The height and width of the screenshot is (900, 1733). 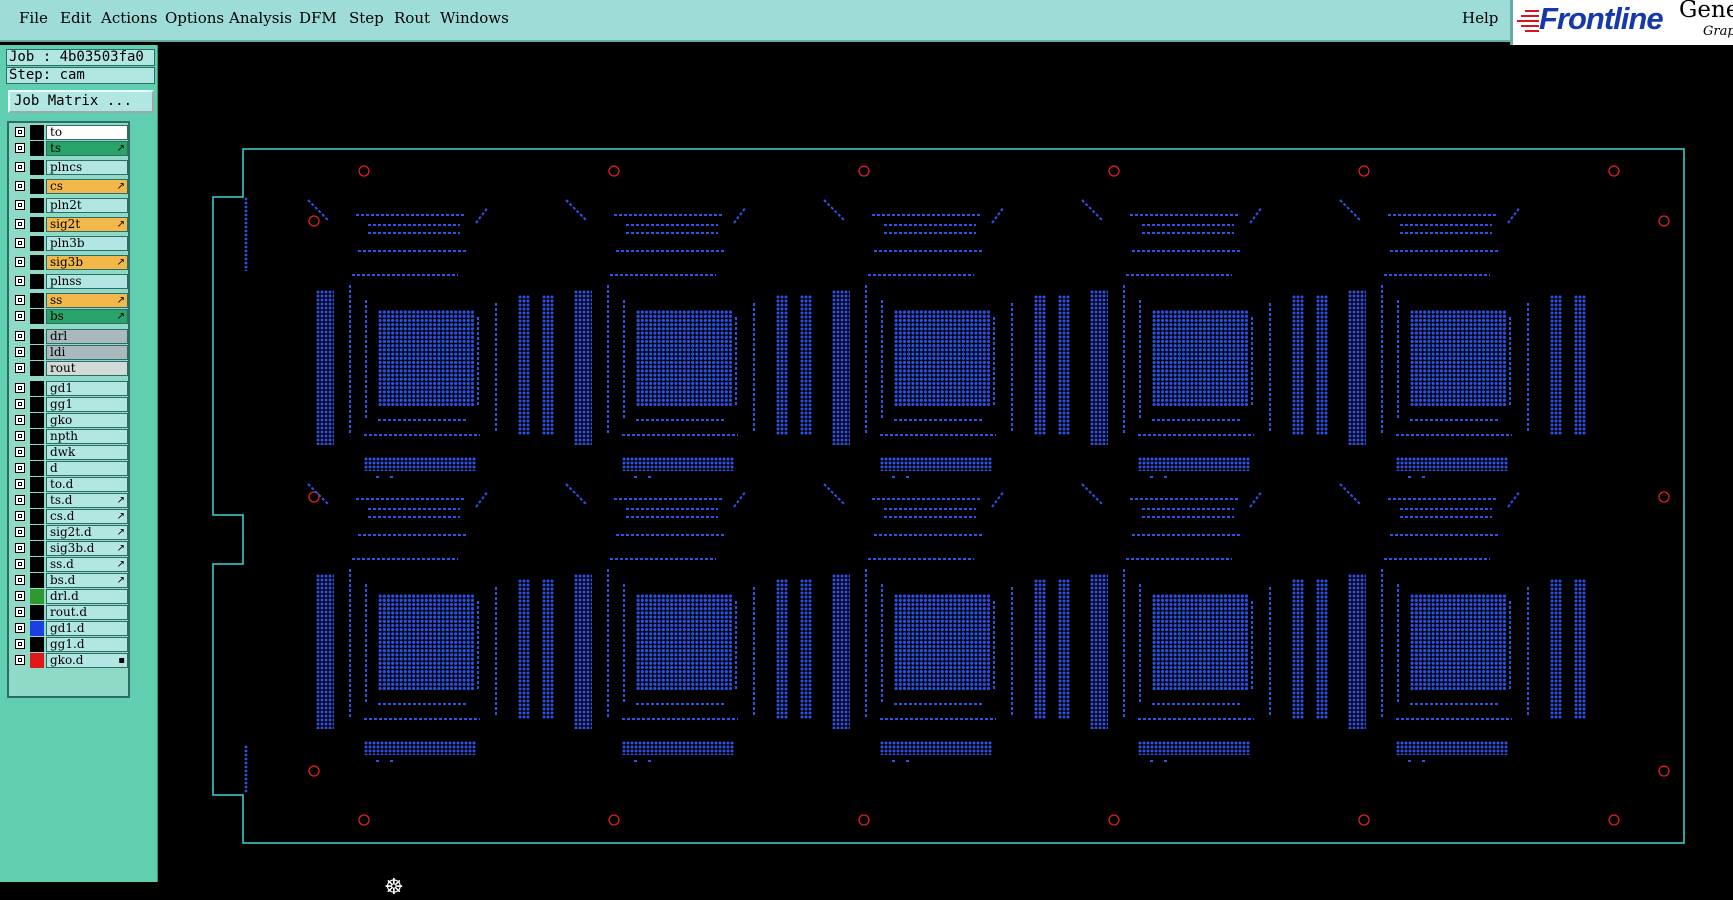 I want to click on menu-edit: Edit, so click(x=75, y=18).